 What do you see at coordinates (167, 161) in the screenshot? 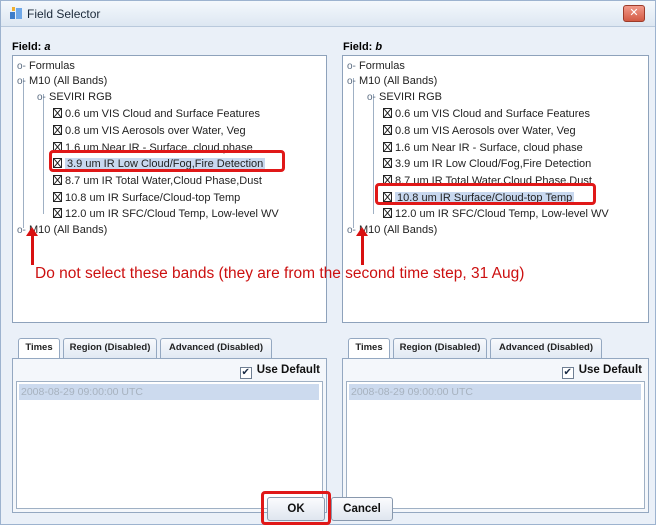
I see `highlight-box-left-selection` at bounding box center [167, 161].